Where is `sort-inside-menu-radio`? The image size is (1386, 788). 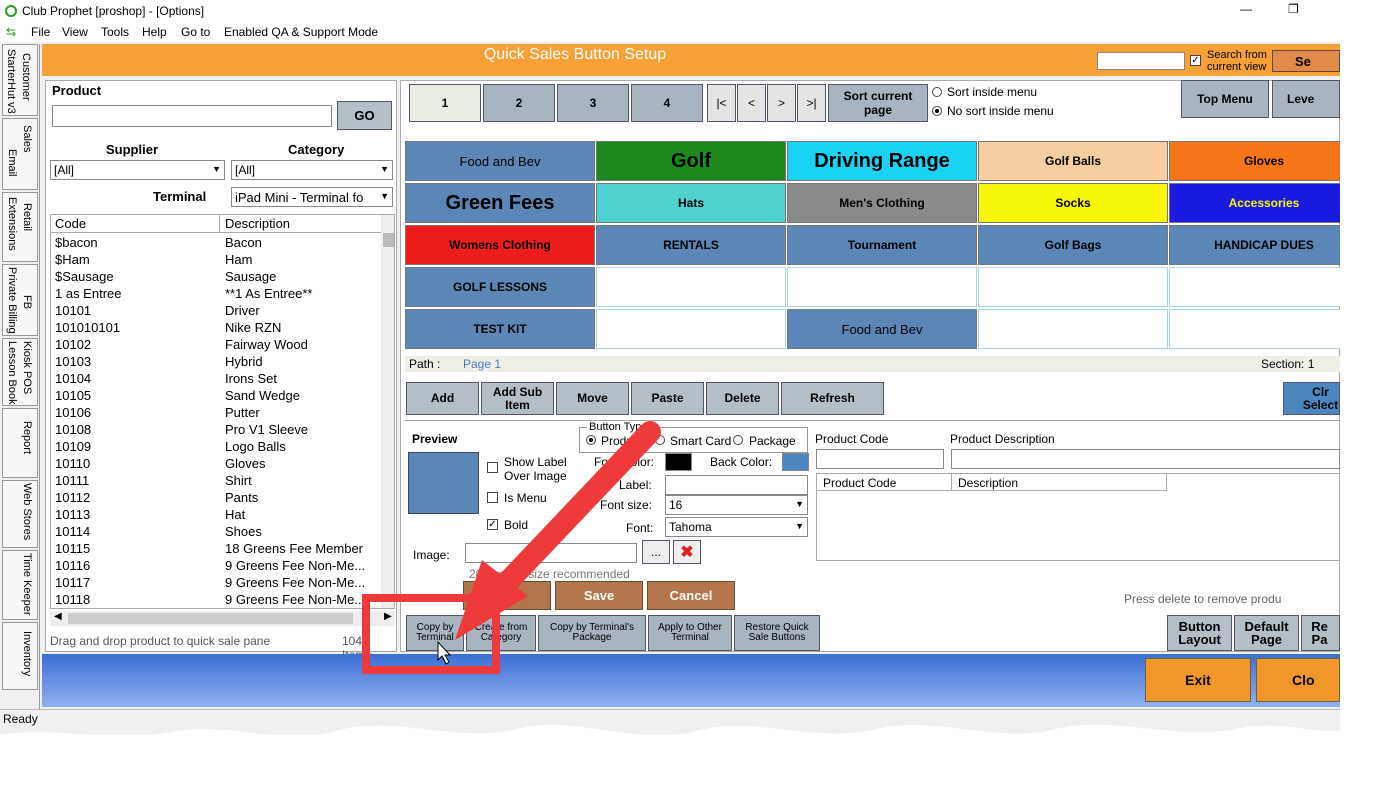
sort-inside-menu-radio is located at coordinates (937, 92).